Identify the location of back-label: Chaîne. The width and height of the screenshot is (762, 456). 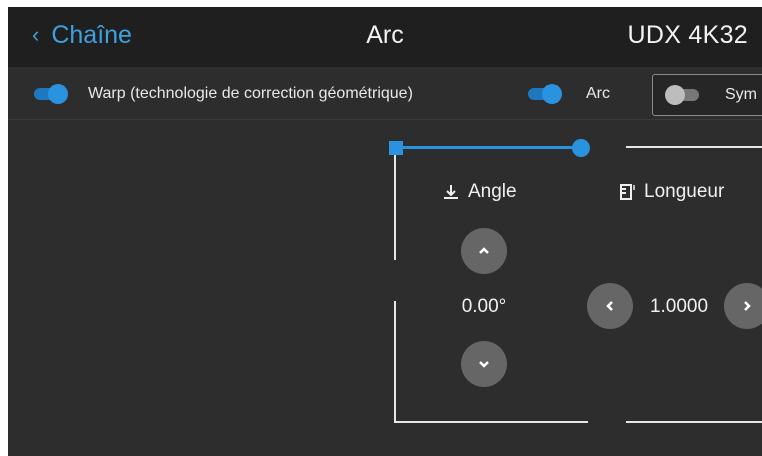
(91, 35).